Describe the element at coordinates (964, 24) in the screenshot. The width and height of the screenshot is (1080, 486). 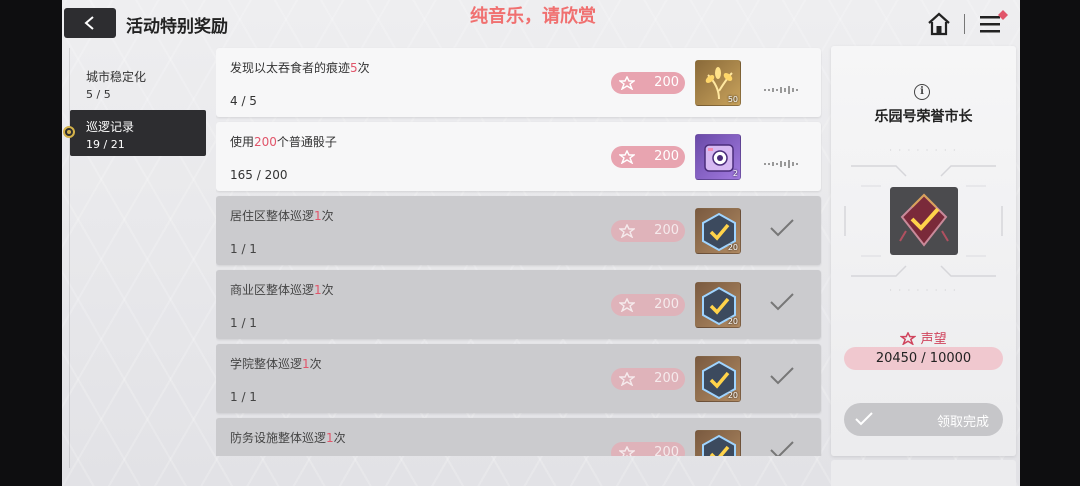
I see `header-divider` at that location.